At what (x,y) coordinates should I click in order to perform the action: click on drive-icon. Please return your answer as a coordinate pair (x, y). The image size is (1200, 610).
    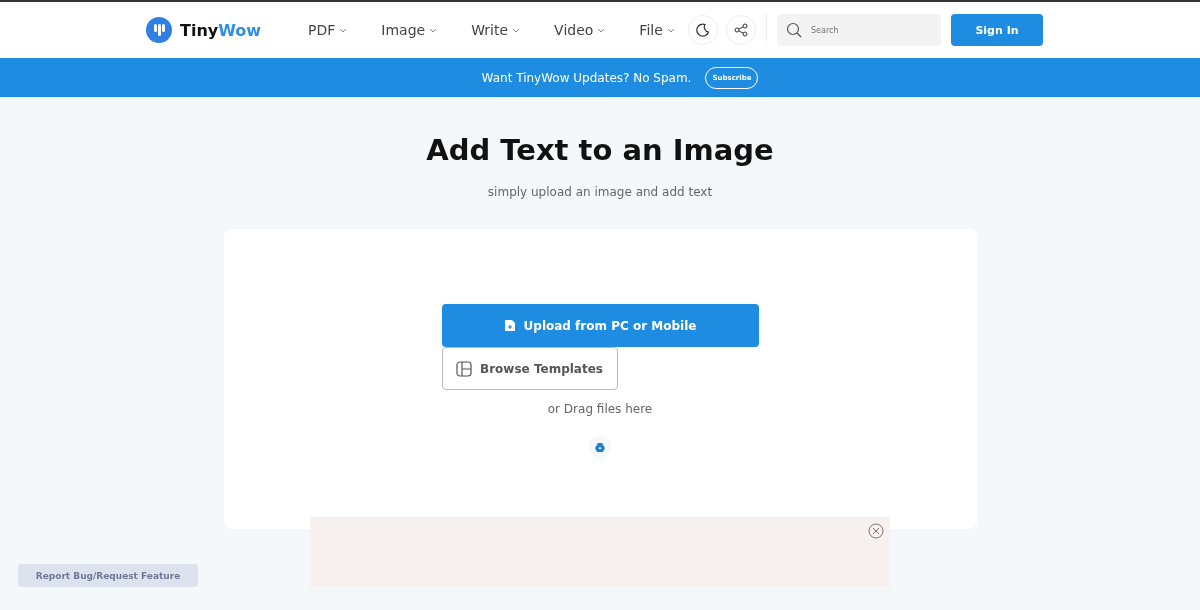
    Looking at the image, I should click on (600, 447).